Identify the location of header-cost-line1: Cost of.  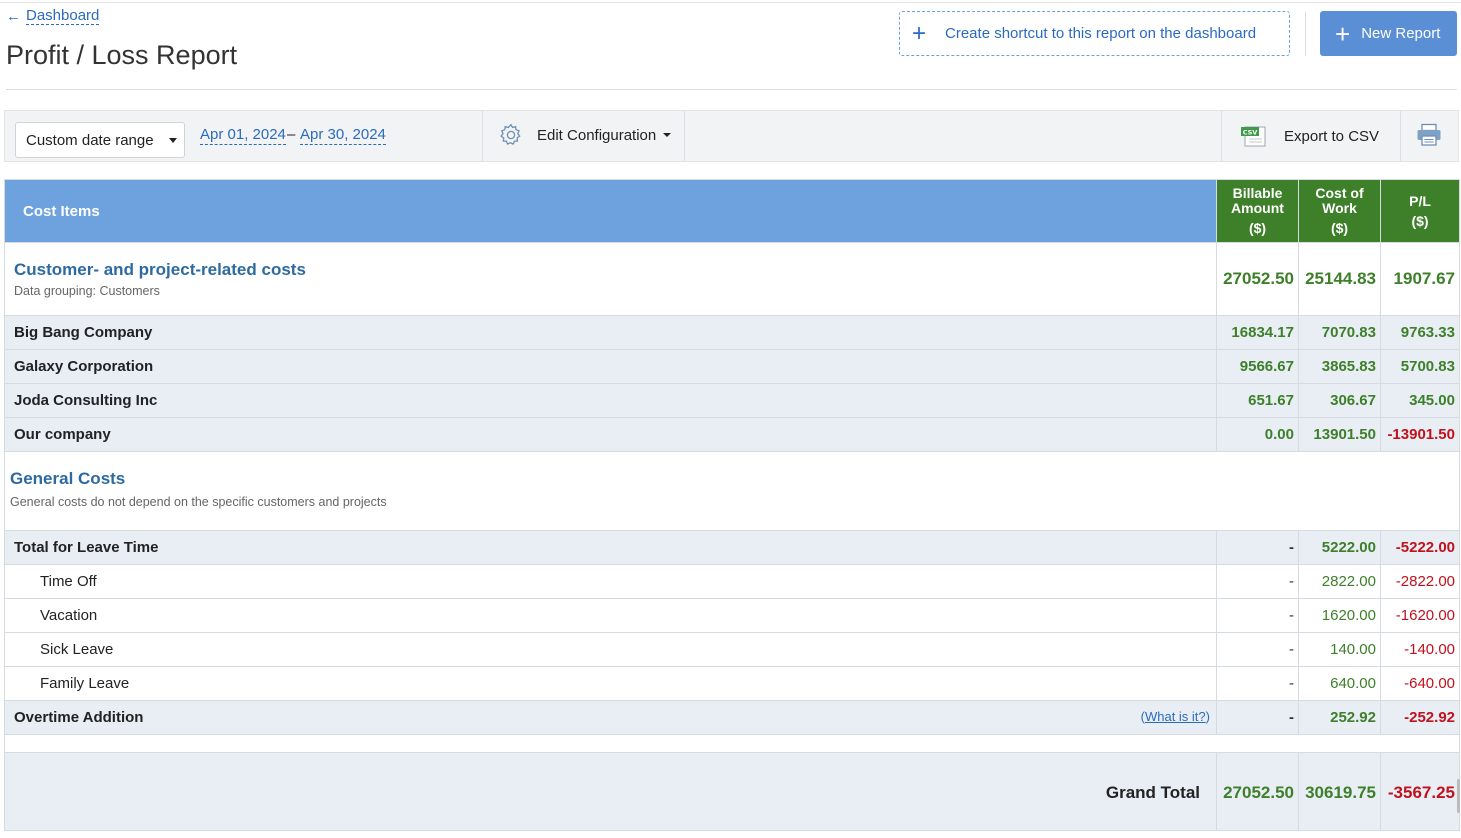
(1339, 193).